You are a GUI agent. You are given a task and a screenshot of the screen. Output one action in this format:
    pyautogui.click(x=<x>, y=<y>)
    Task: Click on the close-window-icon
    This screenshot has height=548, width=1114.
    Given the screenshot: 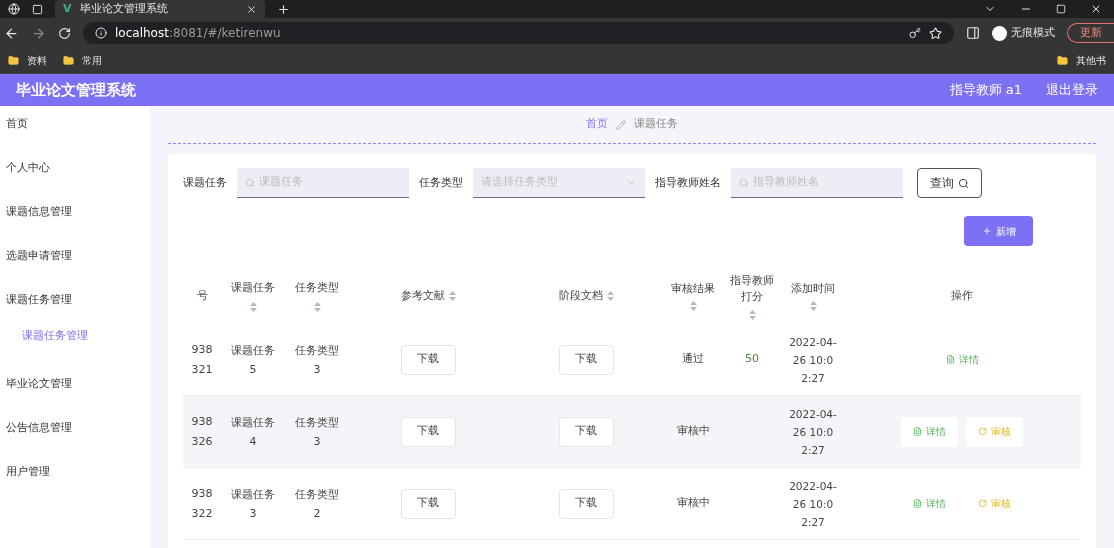 What is the action you would take?
    pyautogui.click(x=1096, y=9)
    